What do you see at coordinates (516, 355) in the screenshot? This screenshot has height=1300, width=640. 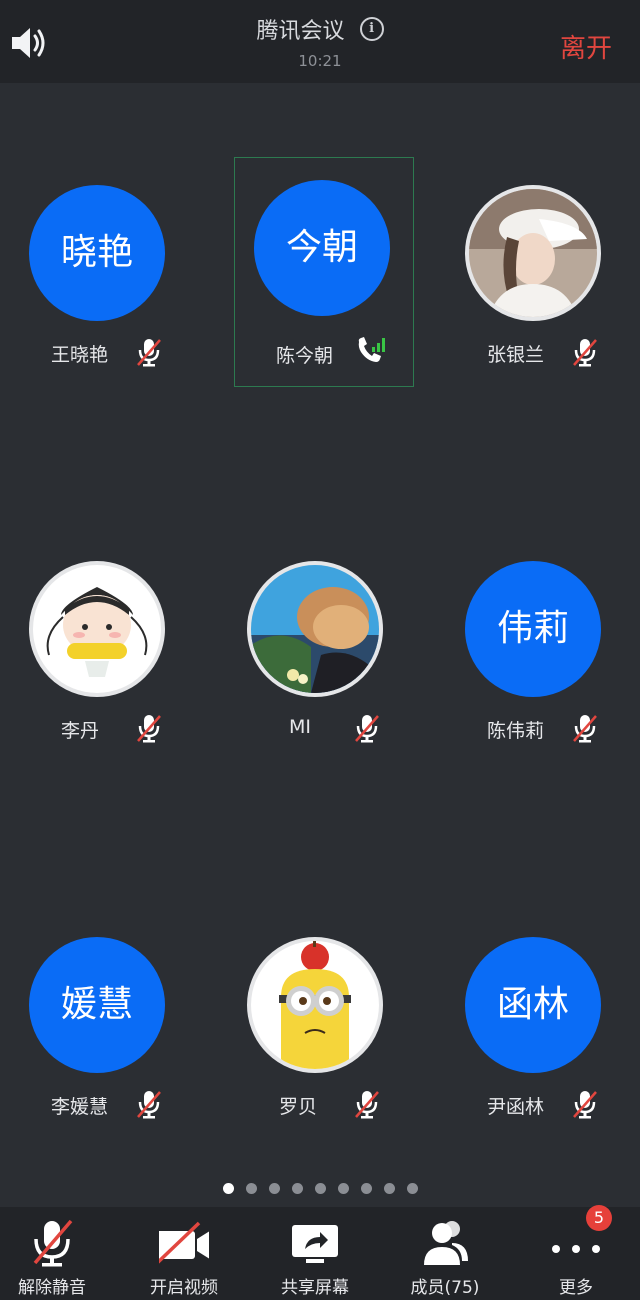 I see `participant-name: 张银兰` at bounding box center [516, 355].